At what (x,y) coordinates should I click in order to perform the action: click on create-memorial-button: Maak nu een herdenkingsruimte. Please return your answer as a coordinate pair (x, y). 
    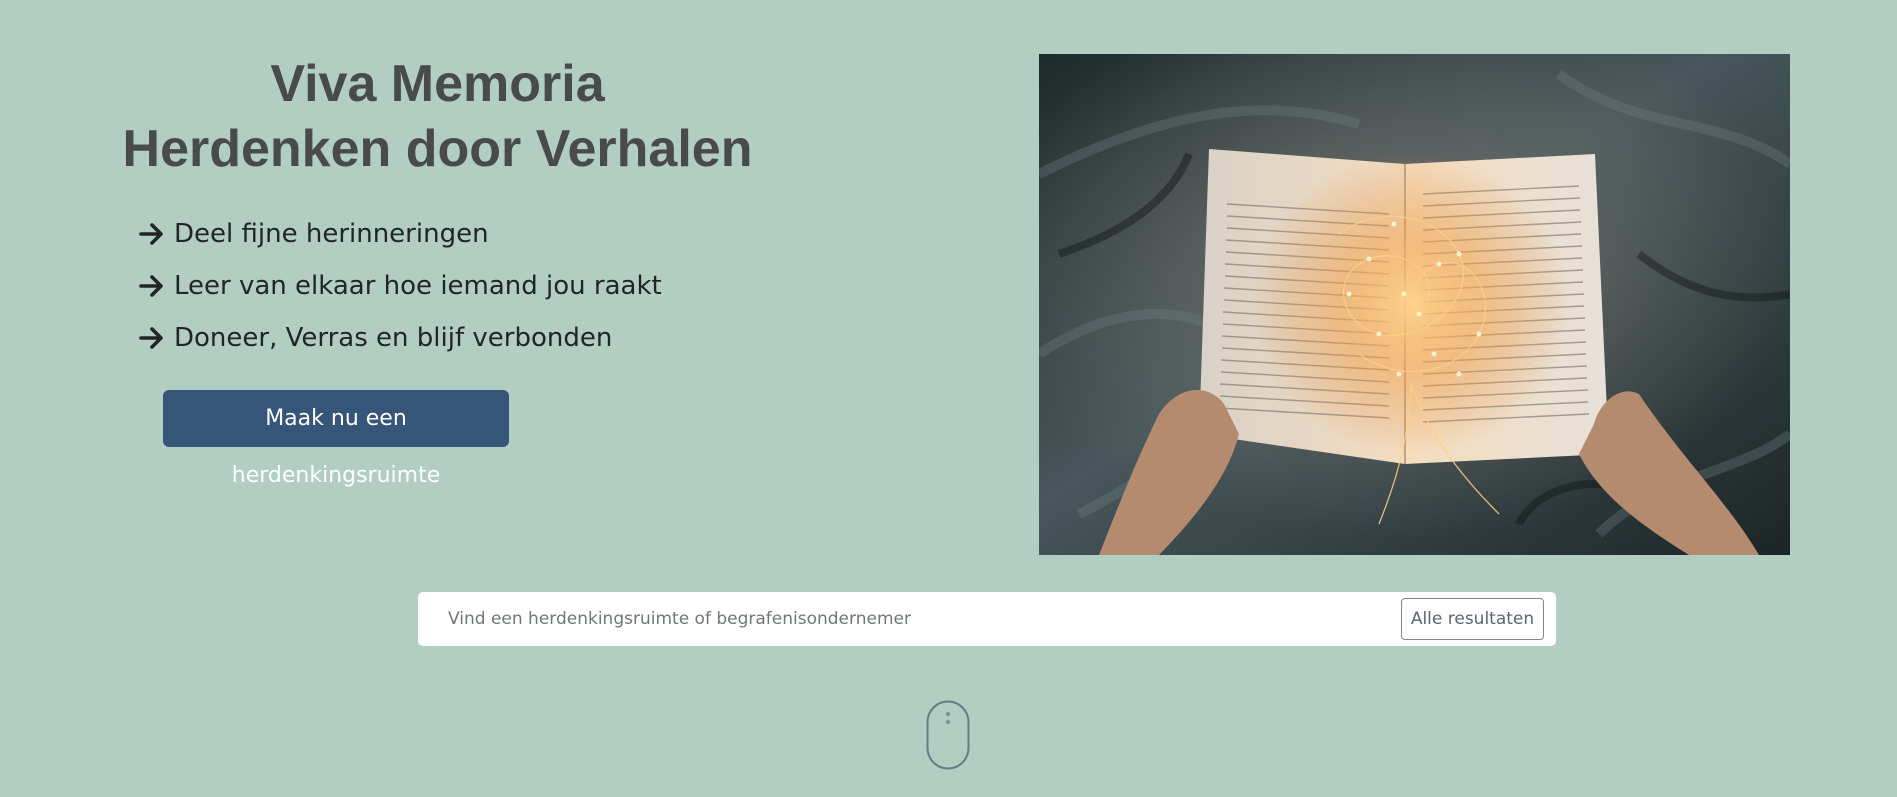
    Looking at the image, I should click on (336, 439).